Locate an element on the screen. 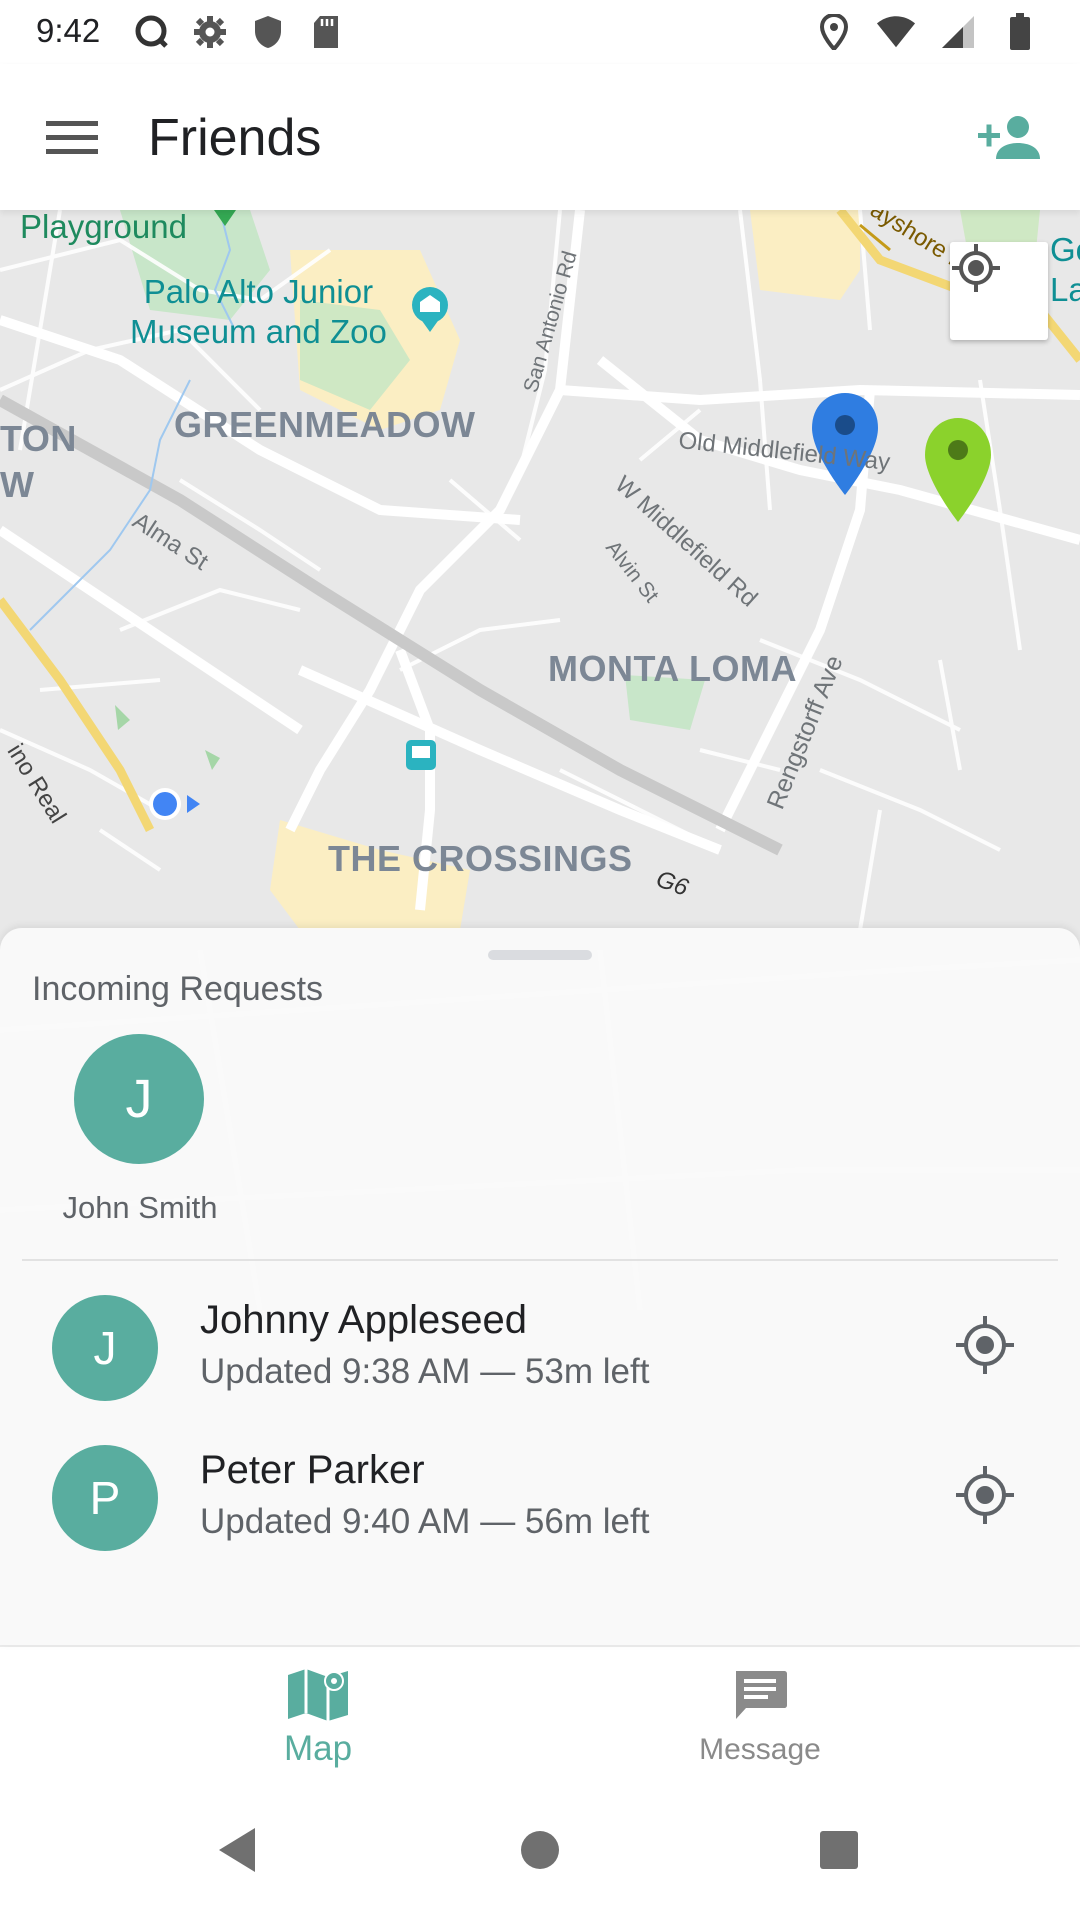  sd-card-icon is located at coordinates (326, 32).